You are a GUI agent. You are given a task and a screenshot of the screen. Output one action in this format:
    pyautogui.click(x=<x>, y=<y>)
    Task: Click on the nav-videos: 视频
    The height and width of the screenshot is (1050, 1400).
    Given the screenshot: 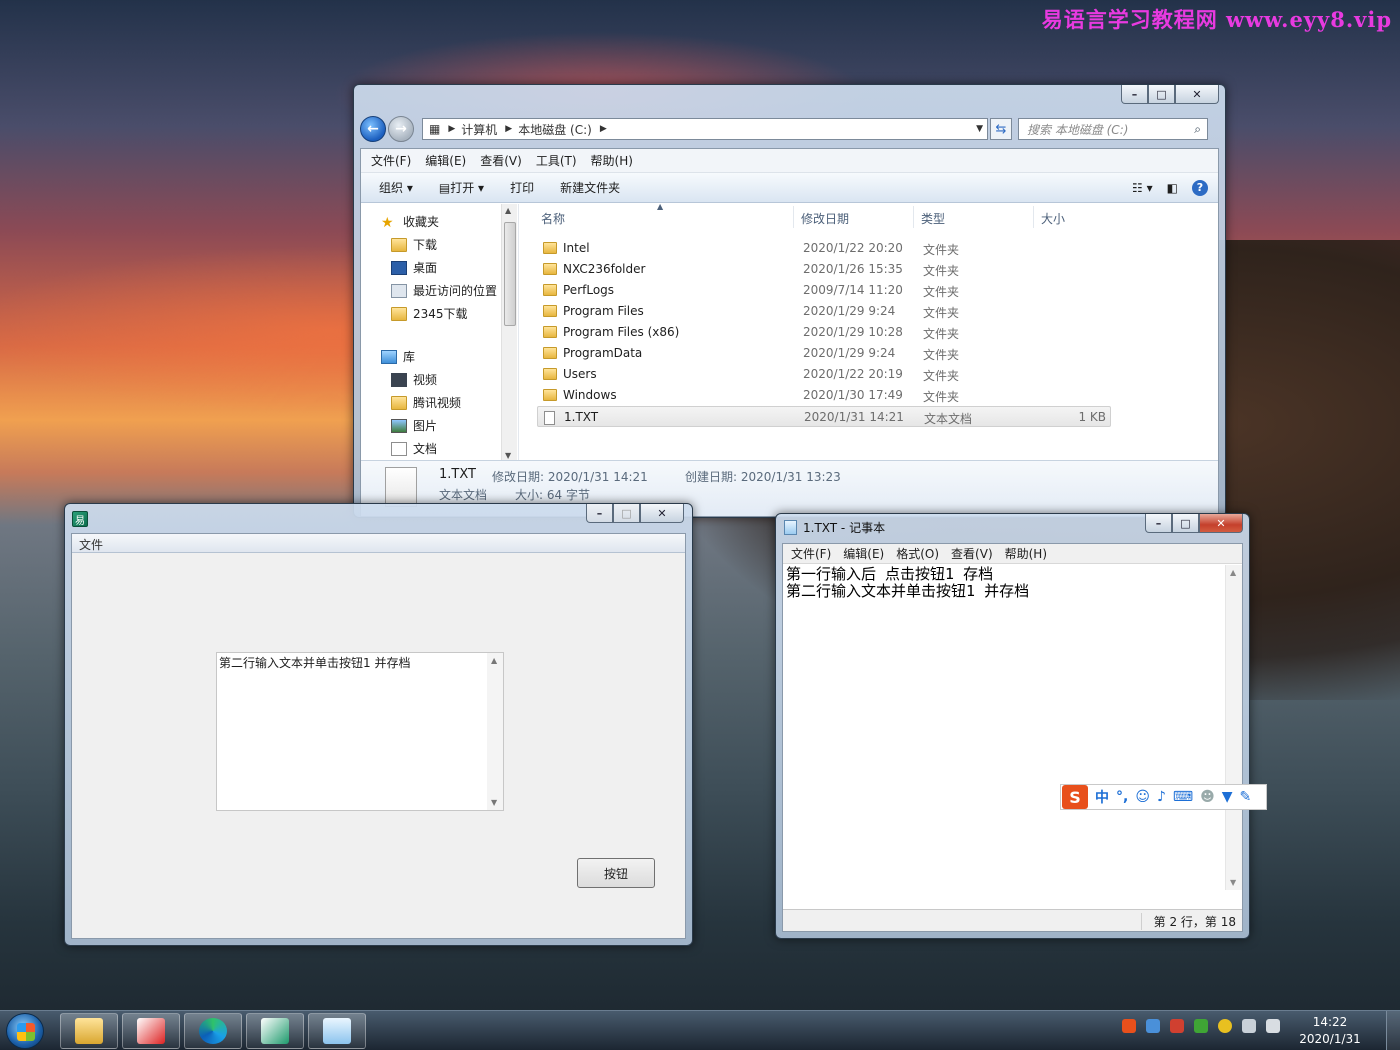 What is the action you would take?
    pyautogui.click(x=439, y=379)
    